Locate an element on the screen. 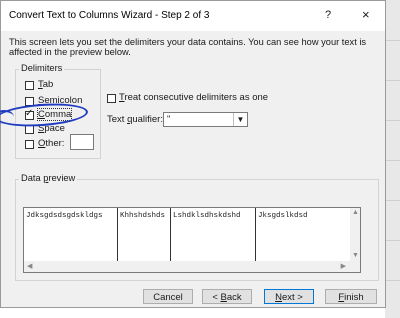 The width and height of the screenshot is (400, 318). scroll-down-icon: ▼ is located at coordinates (355, 255).